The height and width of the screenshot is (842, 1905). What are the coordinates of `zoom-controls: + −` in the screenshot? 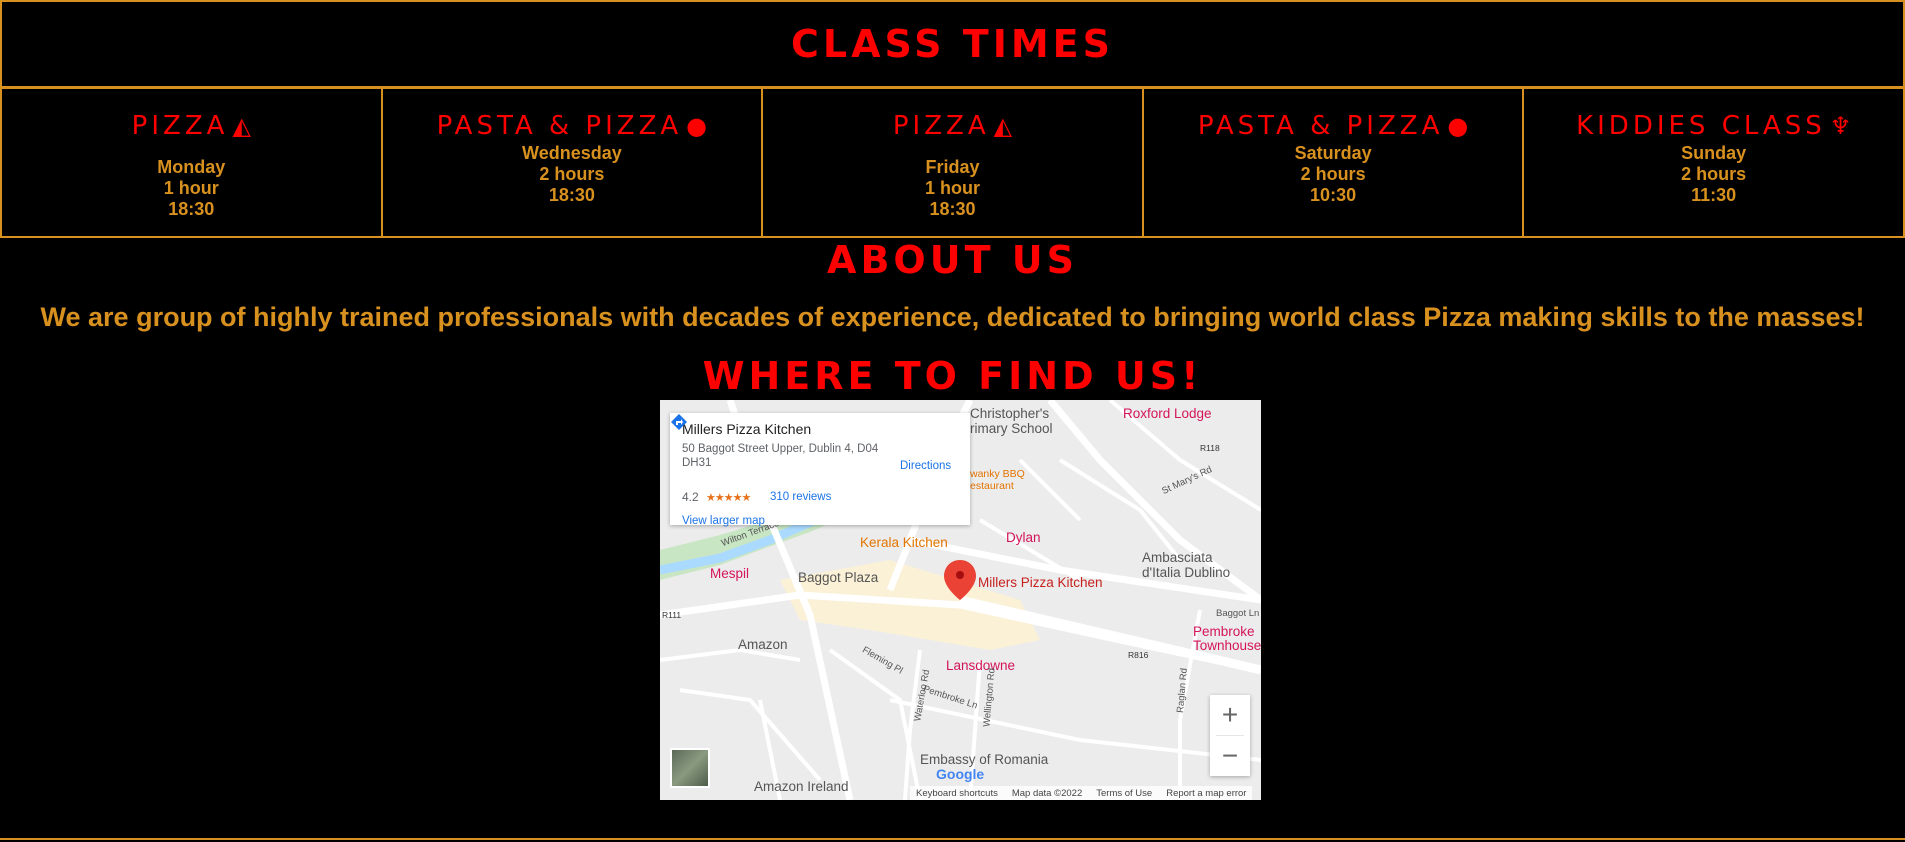 It's located at (1230, 735).